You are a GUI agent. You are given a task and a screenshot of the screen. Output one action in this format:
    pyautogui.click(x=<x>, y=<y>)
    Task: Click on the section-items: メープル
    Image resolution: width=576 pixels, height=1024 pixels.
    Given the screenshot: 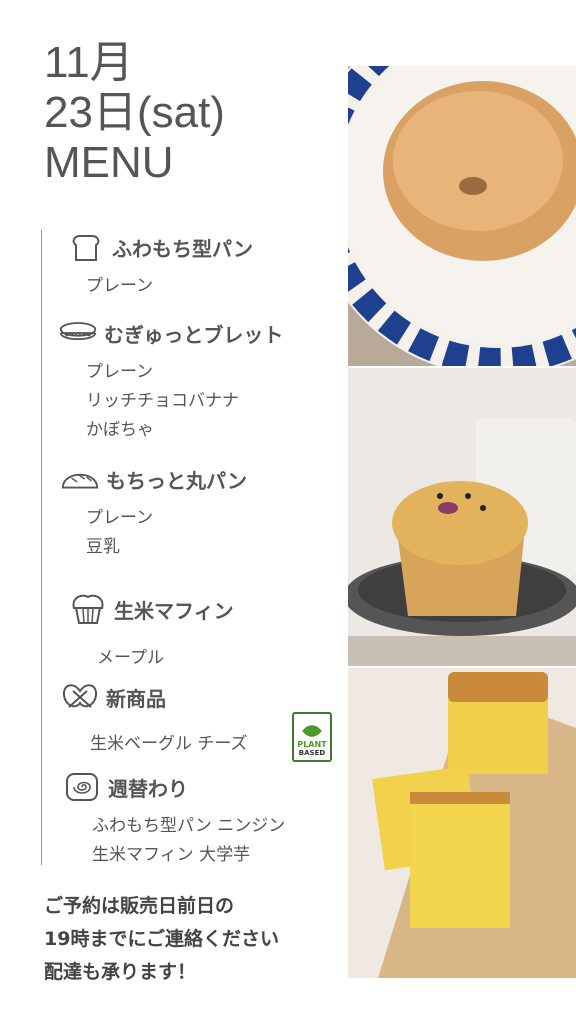 What is the action you would take?
    pyautogui.click(x=130, y=658)
    